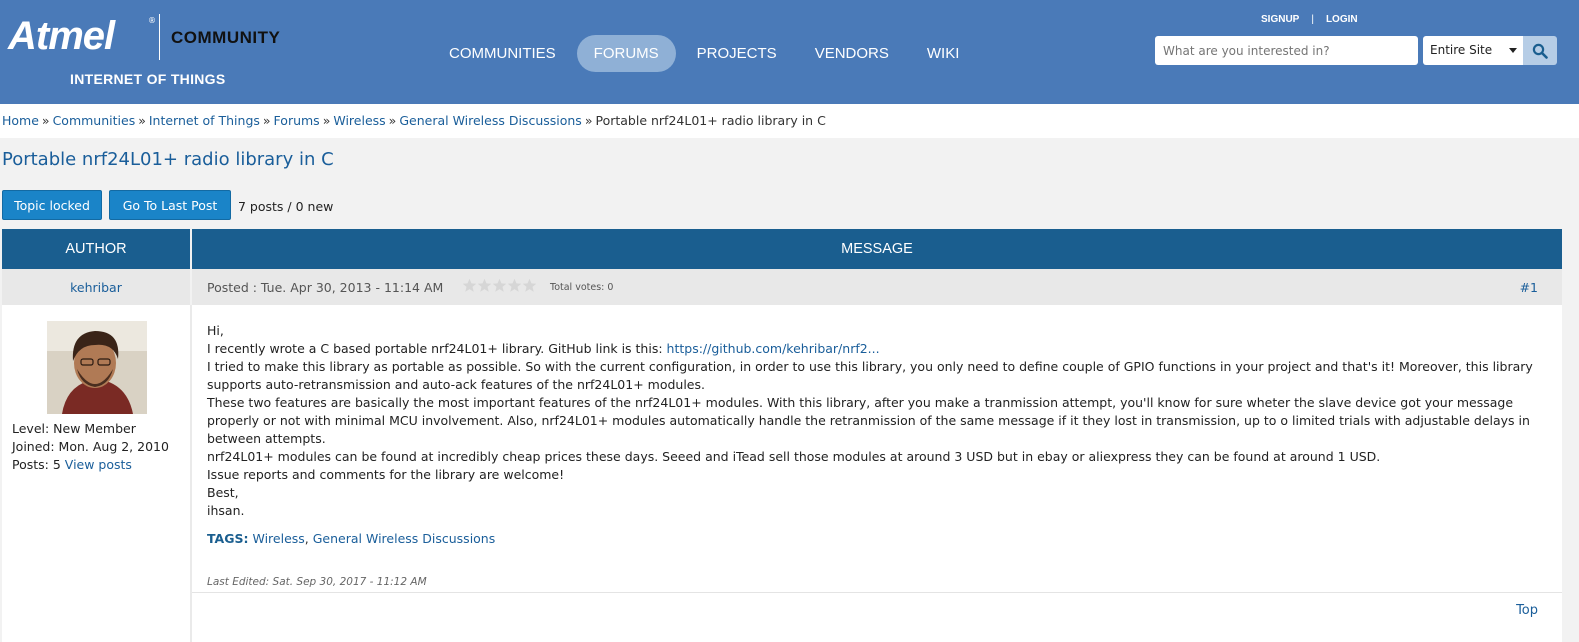  What do you see at coordinates (61, 36) in the screenshot?
I see `logo-brand: Atmel` at bounding box center [61, 36].